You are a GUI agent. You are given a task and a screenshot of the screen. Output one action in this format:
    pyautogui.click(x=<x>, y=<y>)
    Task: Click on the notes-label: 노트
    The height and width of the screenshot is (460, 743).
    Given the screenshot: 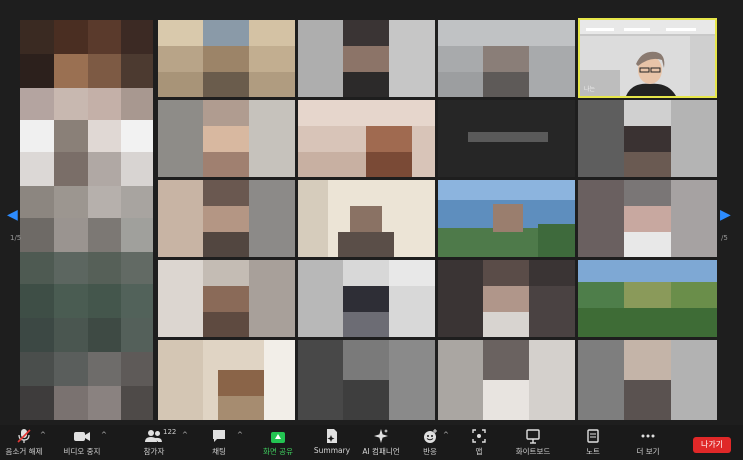 What is the action you would take?
    pyautogui.click(x=593, y=451)
    